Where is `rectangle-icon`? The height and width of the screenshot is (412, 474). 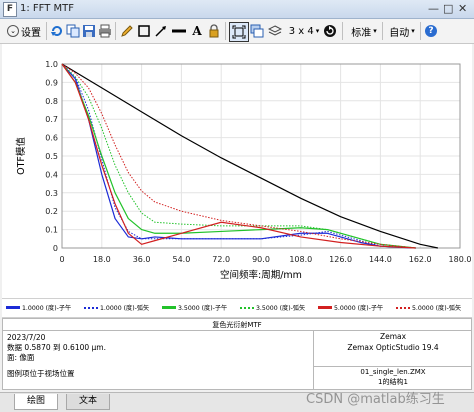
rectangle-icon is located at coordinates (144, 31).